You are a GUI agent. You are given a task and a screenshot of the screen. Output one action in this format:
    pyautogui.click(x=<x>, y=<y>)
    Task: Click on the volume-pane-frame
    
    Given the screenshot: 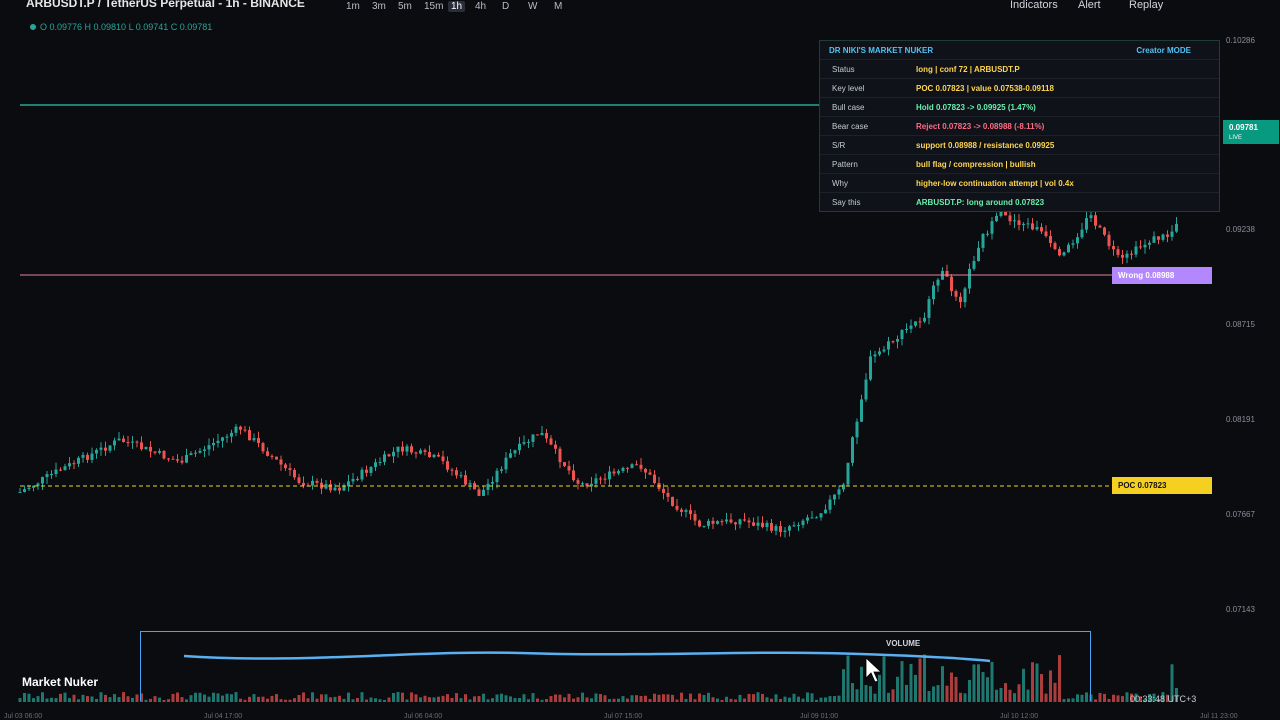 What is the action you would take?
    pyautogui.click(x=615, y=666)
    